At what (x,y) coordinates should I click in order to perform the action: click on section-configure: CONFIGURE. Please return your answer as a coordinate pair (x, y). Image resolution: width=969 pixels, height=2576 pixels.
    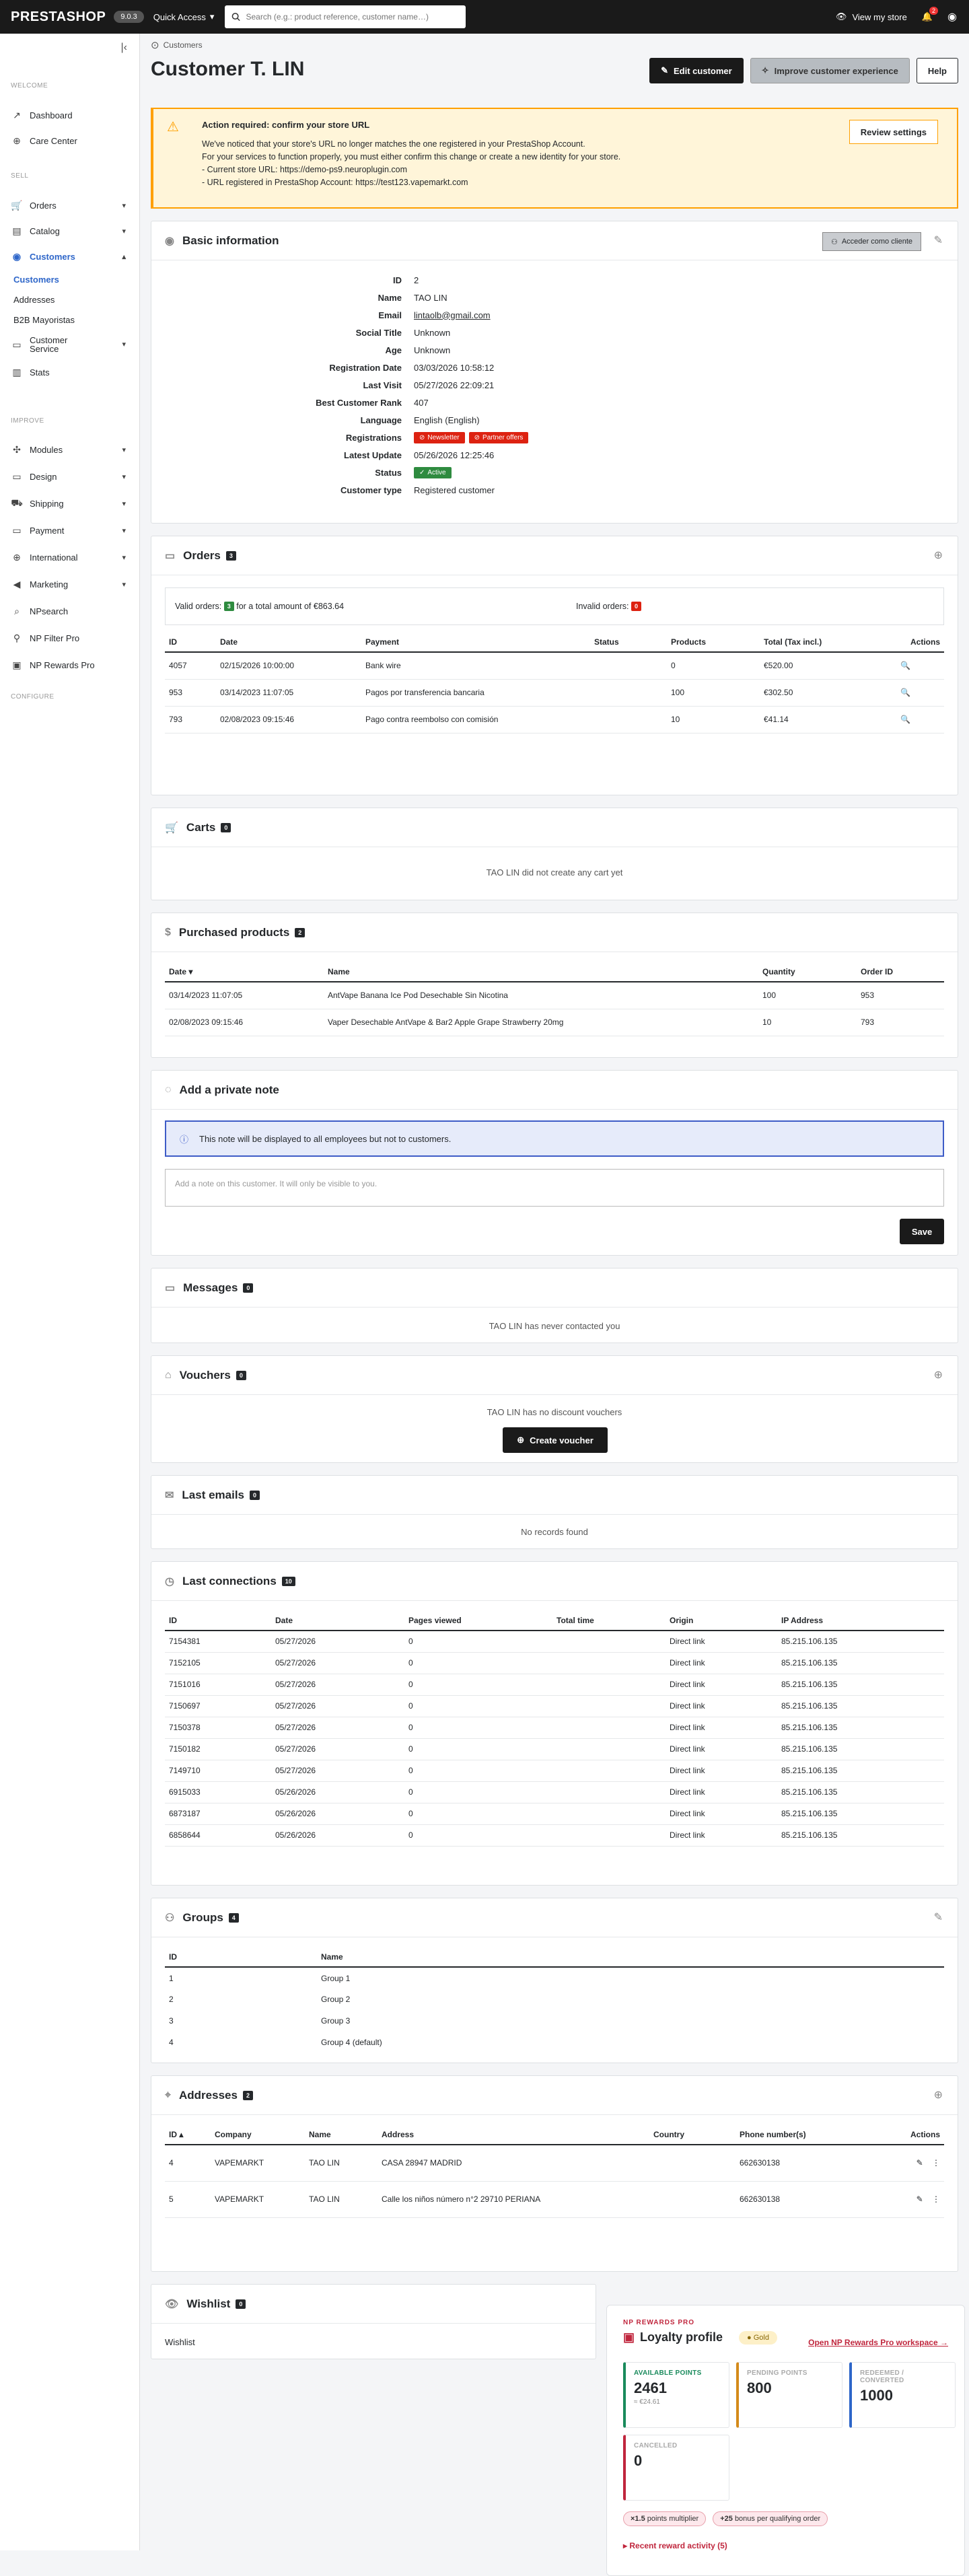
    Looking at the image, I should click on (33, 697).